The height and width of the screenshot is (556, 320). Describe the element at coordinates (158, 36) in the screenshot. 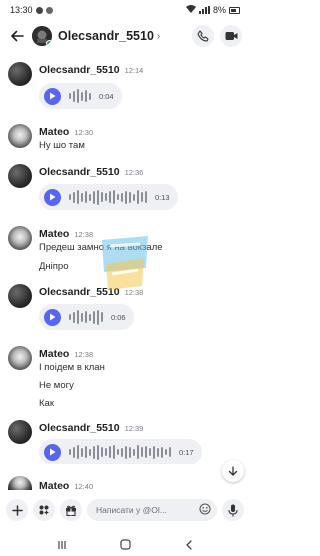

I see `chevron-right-icon: ›` at that location.